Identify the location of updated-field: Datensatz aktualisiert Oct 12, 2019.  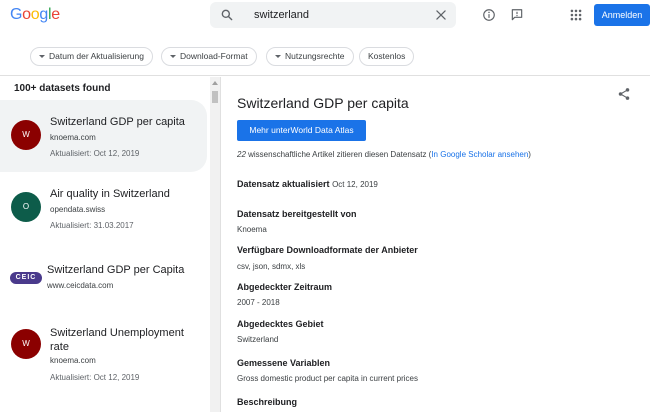
(307, 184).